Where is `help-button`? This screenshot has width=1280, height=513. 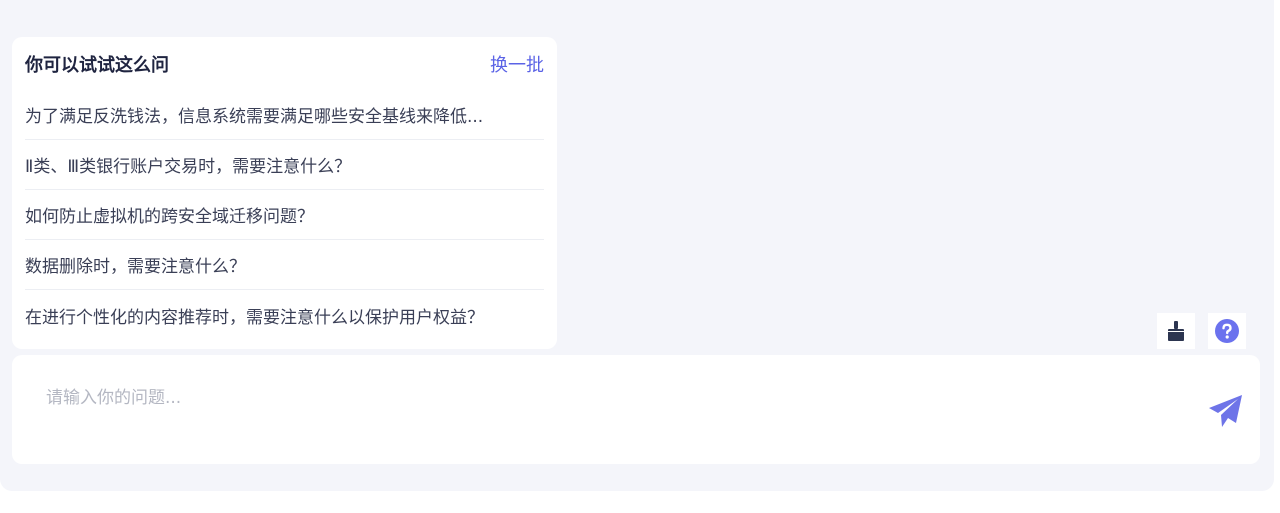 help-button is located at coordinates (1227, 331).